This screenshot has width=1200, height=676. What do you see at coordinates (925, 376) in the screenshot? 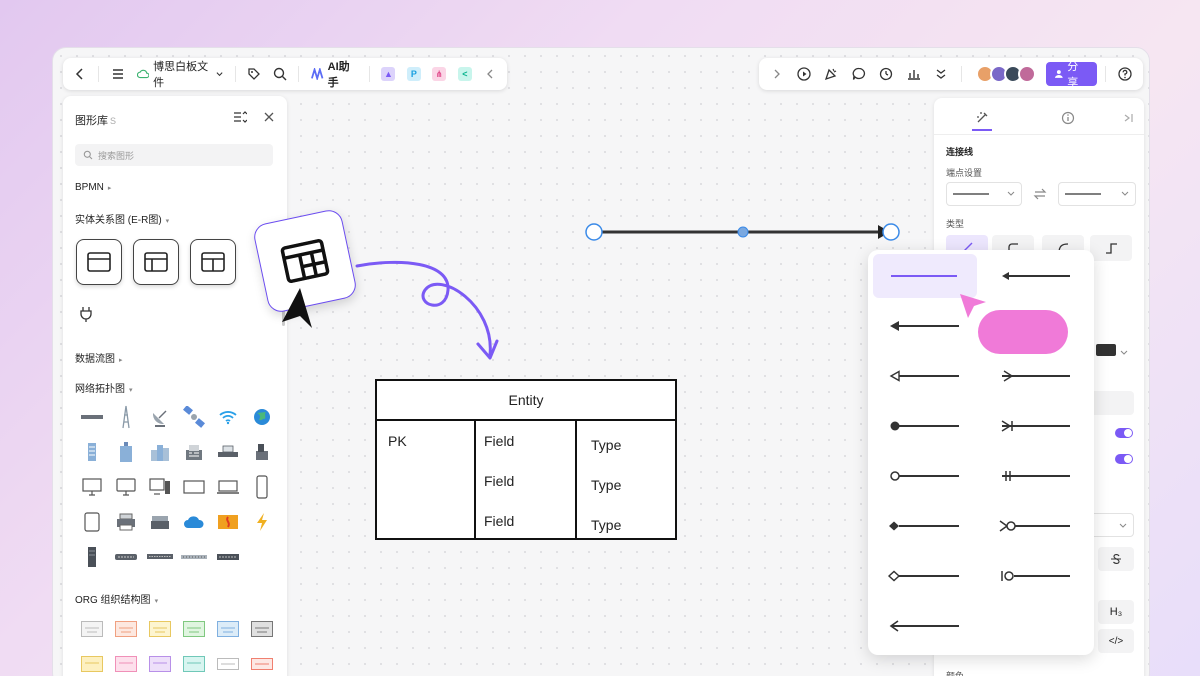
I see `arrow-option-hollow` at bounding box center [925, 376].